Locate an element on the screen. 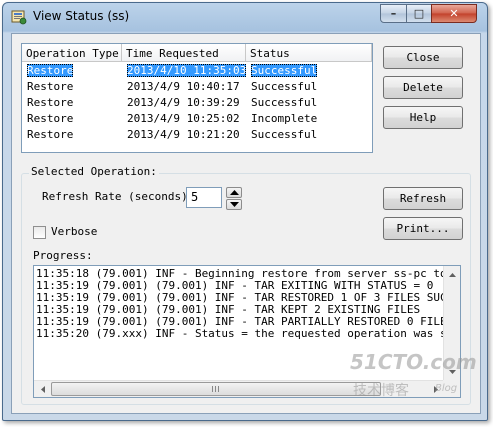 Image resolution: width=493 pixels, height=427 pixels. minimize-icon: – is located at coordinates (393, 13).